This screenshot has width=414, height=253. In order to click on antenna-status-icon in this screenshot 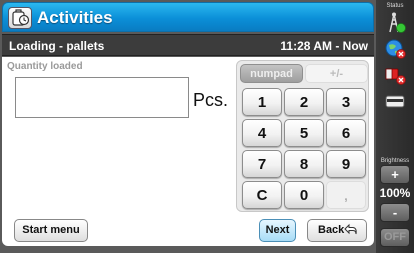, I will do `click(395, 23)`.